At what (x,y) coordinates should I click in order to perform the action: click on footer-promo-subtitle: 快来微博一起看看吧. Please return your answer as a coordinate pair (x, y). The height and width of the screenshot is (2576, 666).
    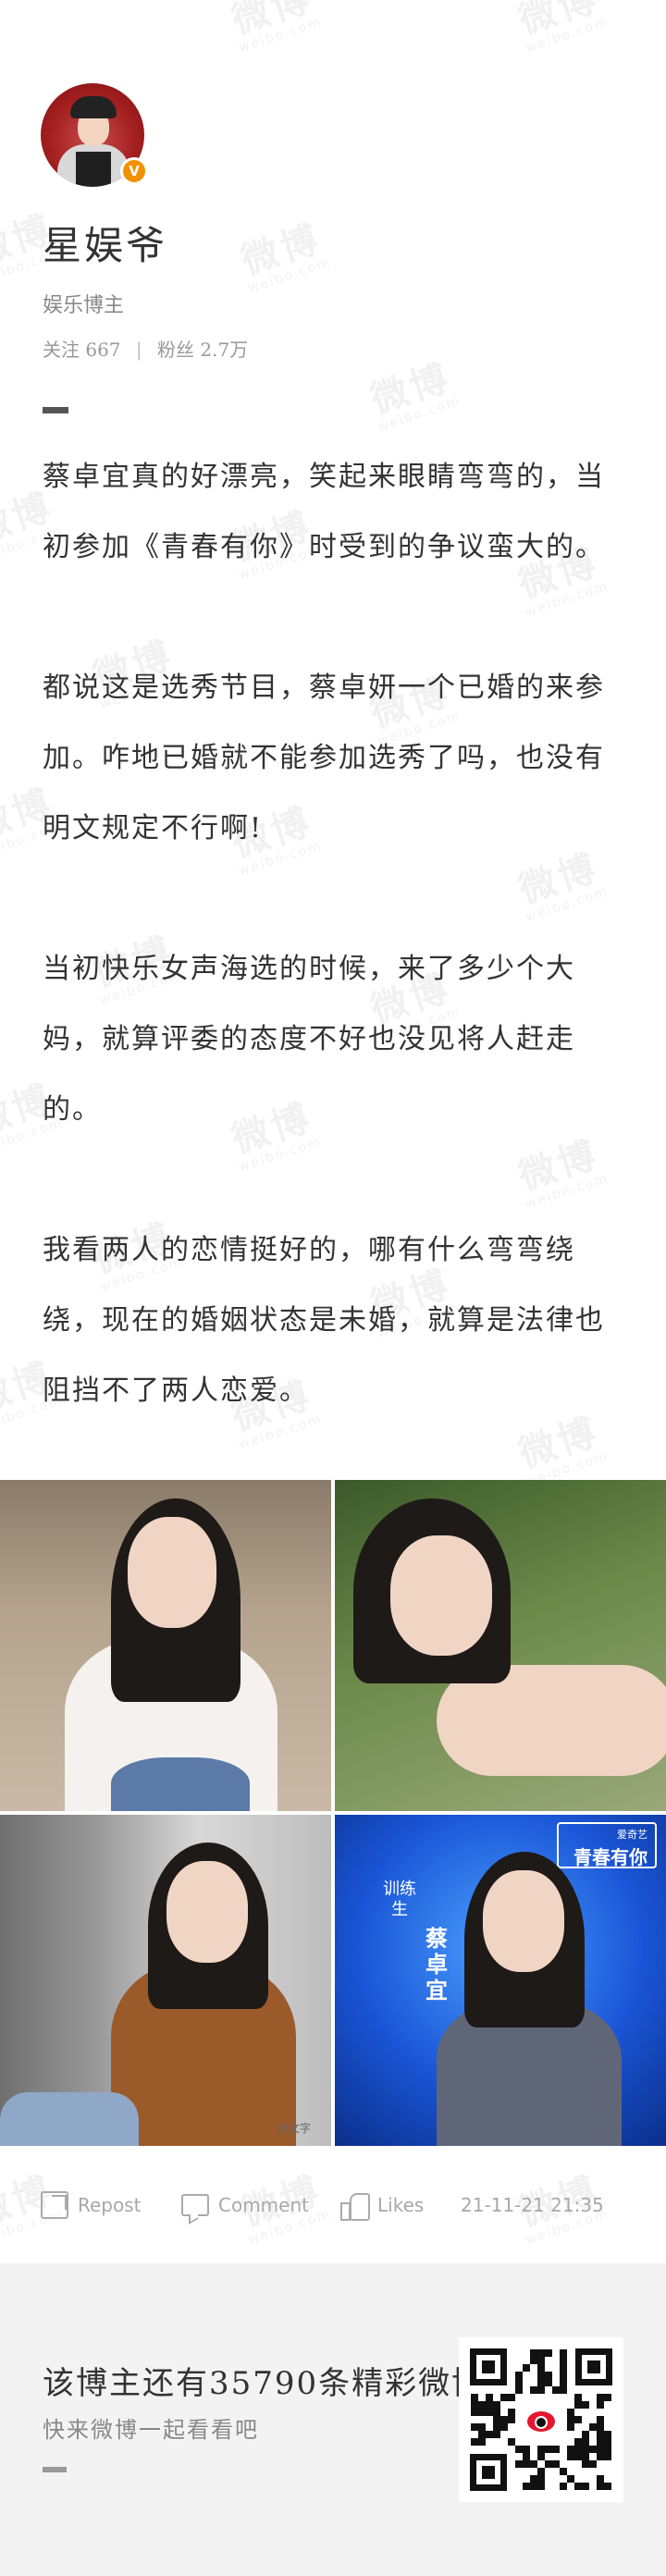
    Looking at the image, I should click on (151, 2430).